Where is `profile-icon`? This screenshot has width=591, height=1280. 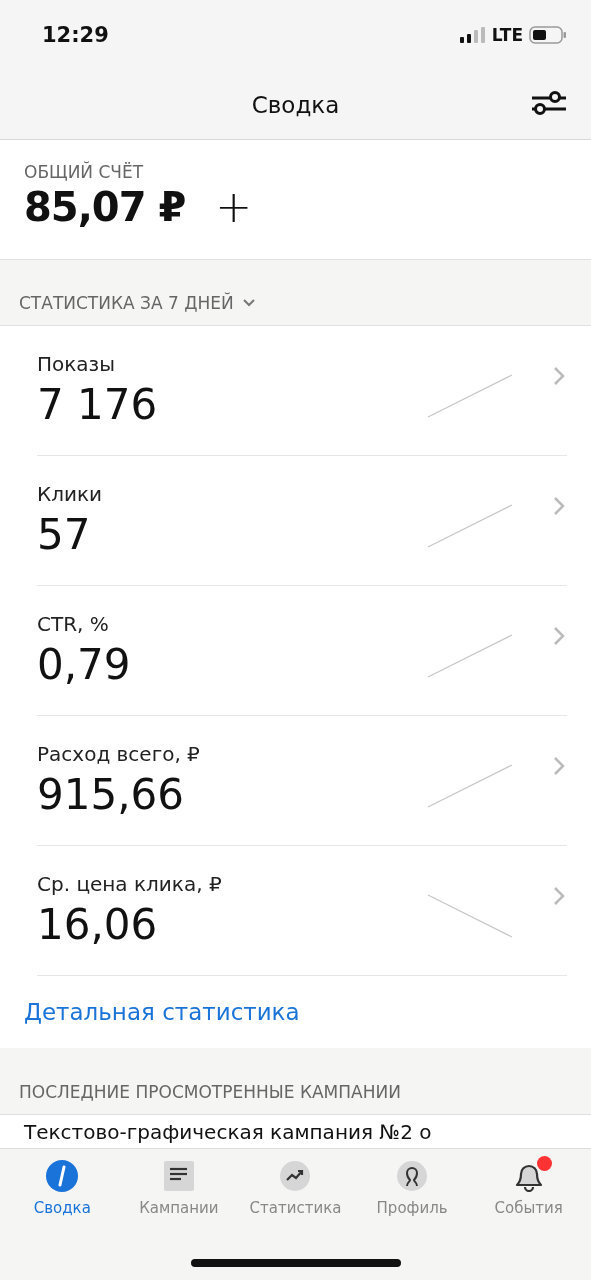
profile-icon is located at coordinates (412, 1176).